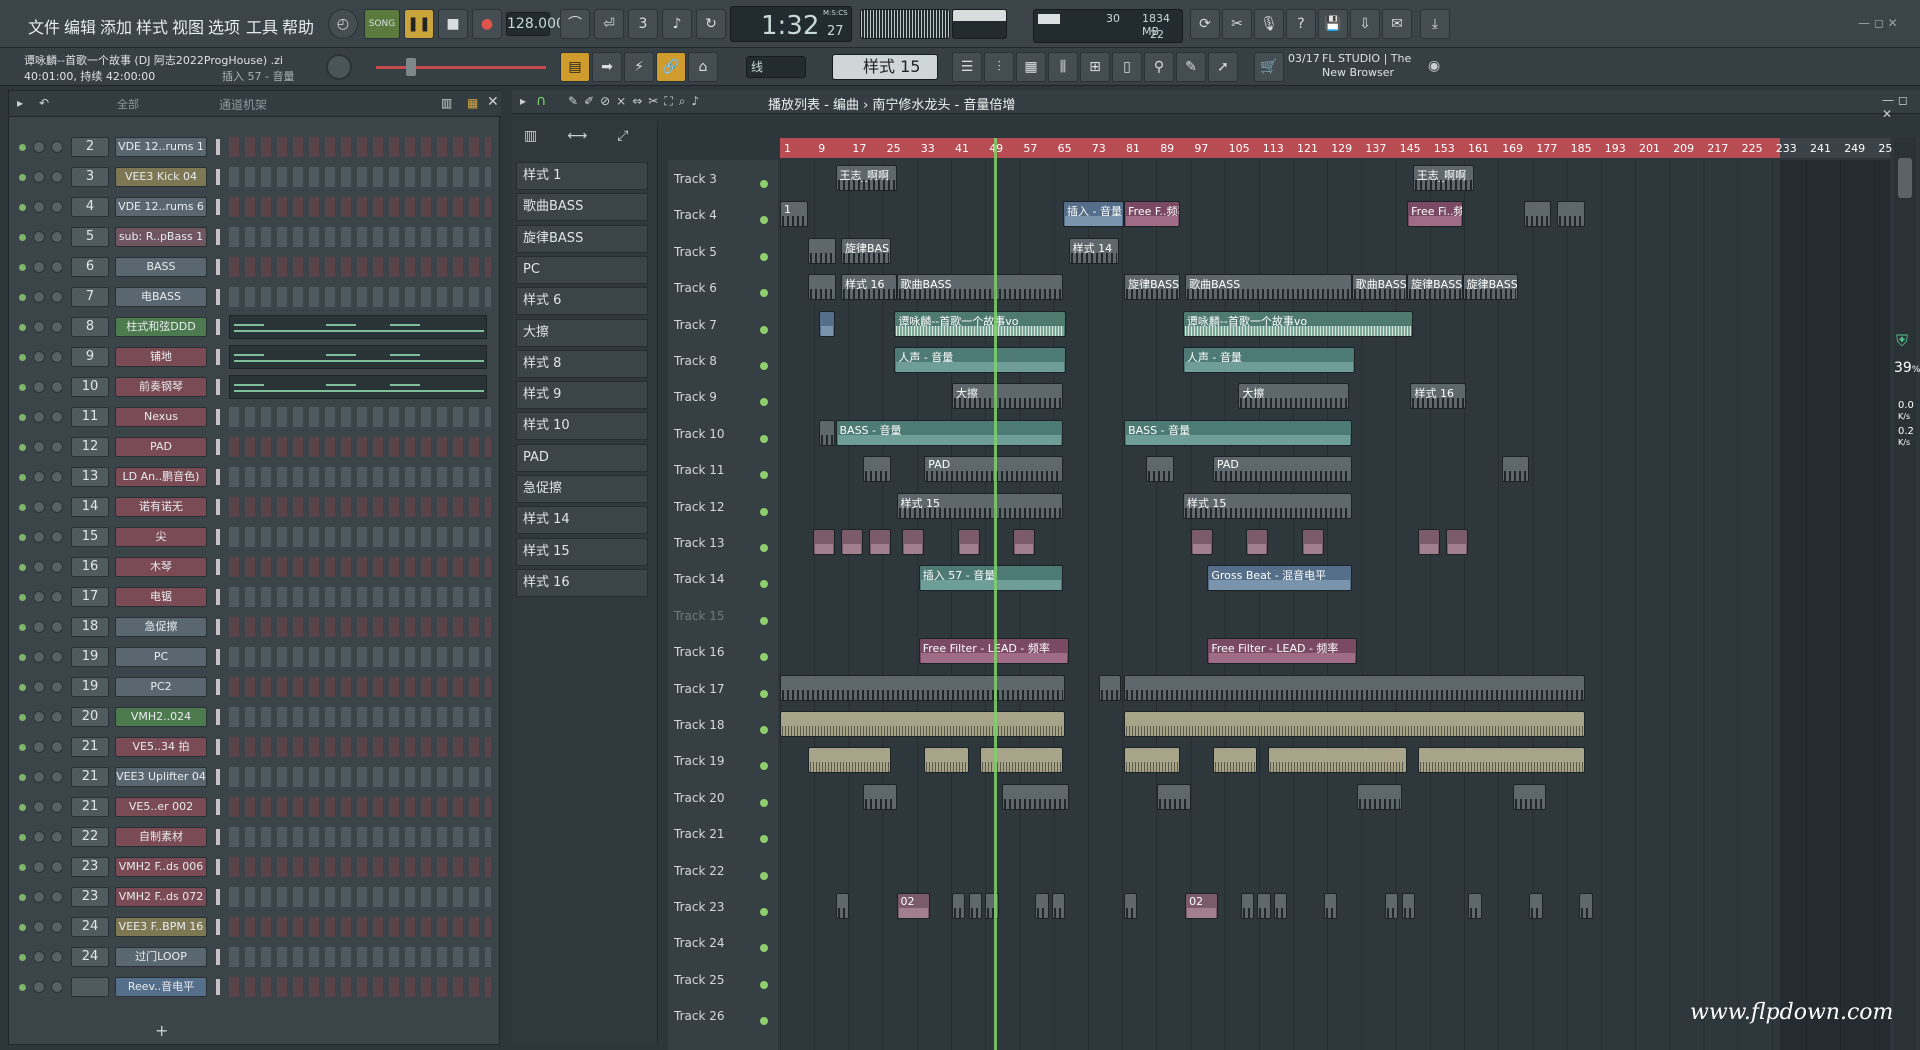  I want to click on rack-arrow-icon: ▸, so click(20, 103).